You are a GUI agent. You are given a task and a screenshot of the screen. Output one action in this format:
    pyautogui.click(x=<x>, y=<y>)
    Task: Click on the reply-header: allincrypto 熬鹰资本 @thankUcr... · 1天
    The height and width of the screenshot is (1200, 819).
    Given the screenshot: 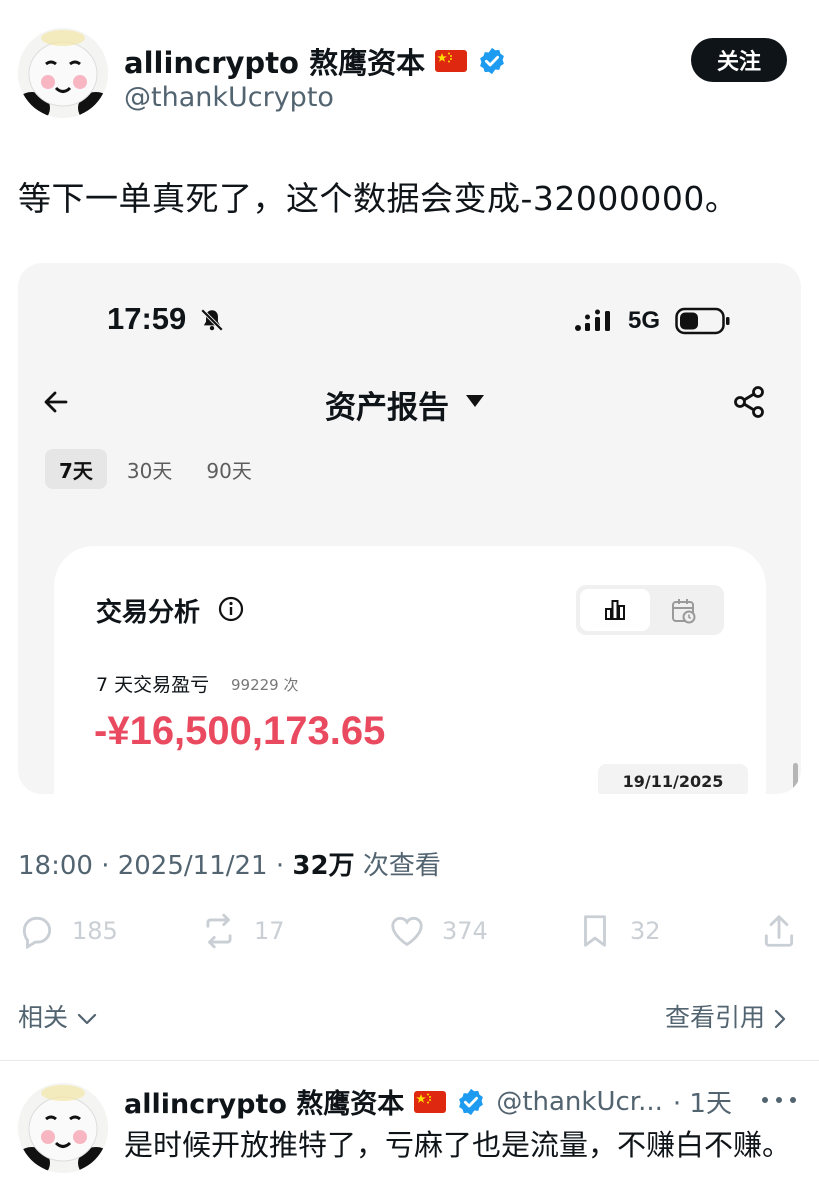 What is the action you would take?
    pyautogui.click(x=428, y=1101)
    